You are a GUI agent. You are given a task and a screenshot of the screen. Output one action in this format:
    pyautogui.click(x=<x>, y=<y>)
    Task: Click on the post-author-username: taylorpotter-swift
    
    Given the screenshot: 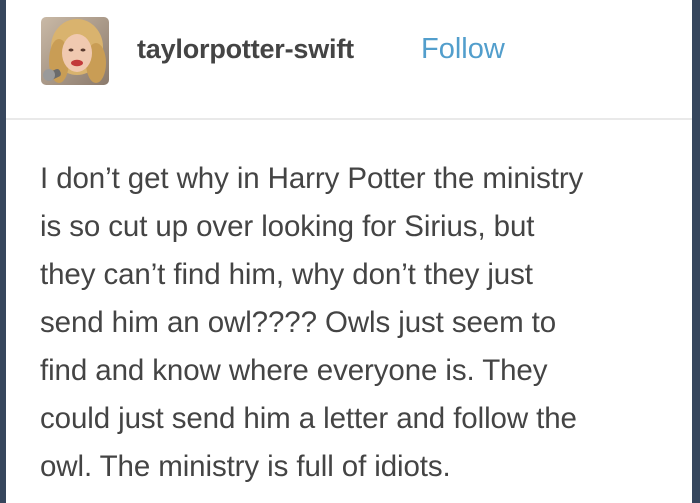 What is the action you would take?
    pyautogui.click(x=245, y=49)
    